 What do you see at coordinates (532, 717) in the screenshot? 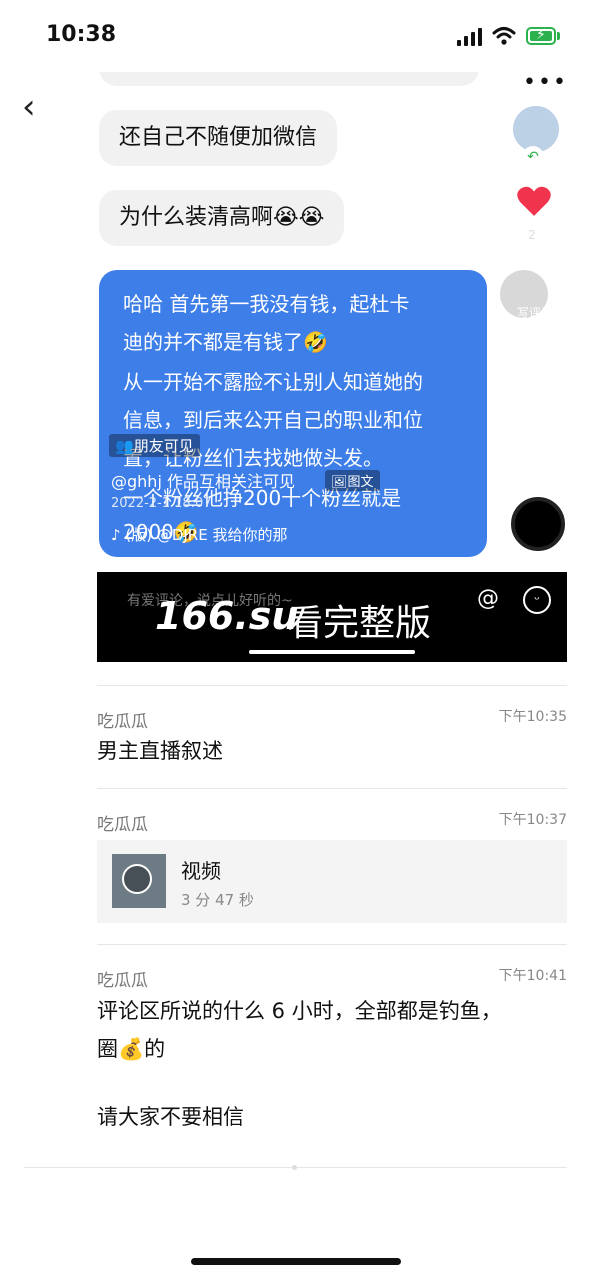
I see `message-time: 下午10:35` at bounding box center [532, 717].